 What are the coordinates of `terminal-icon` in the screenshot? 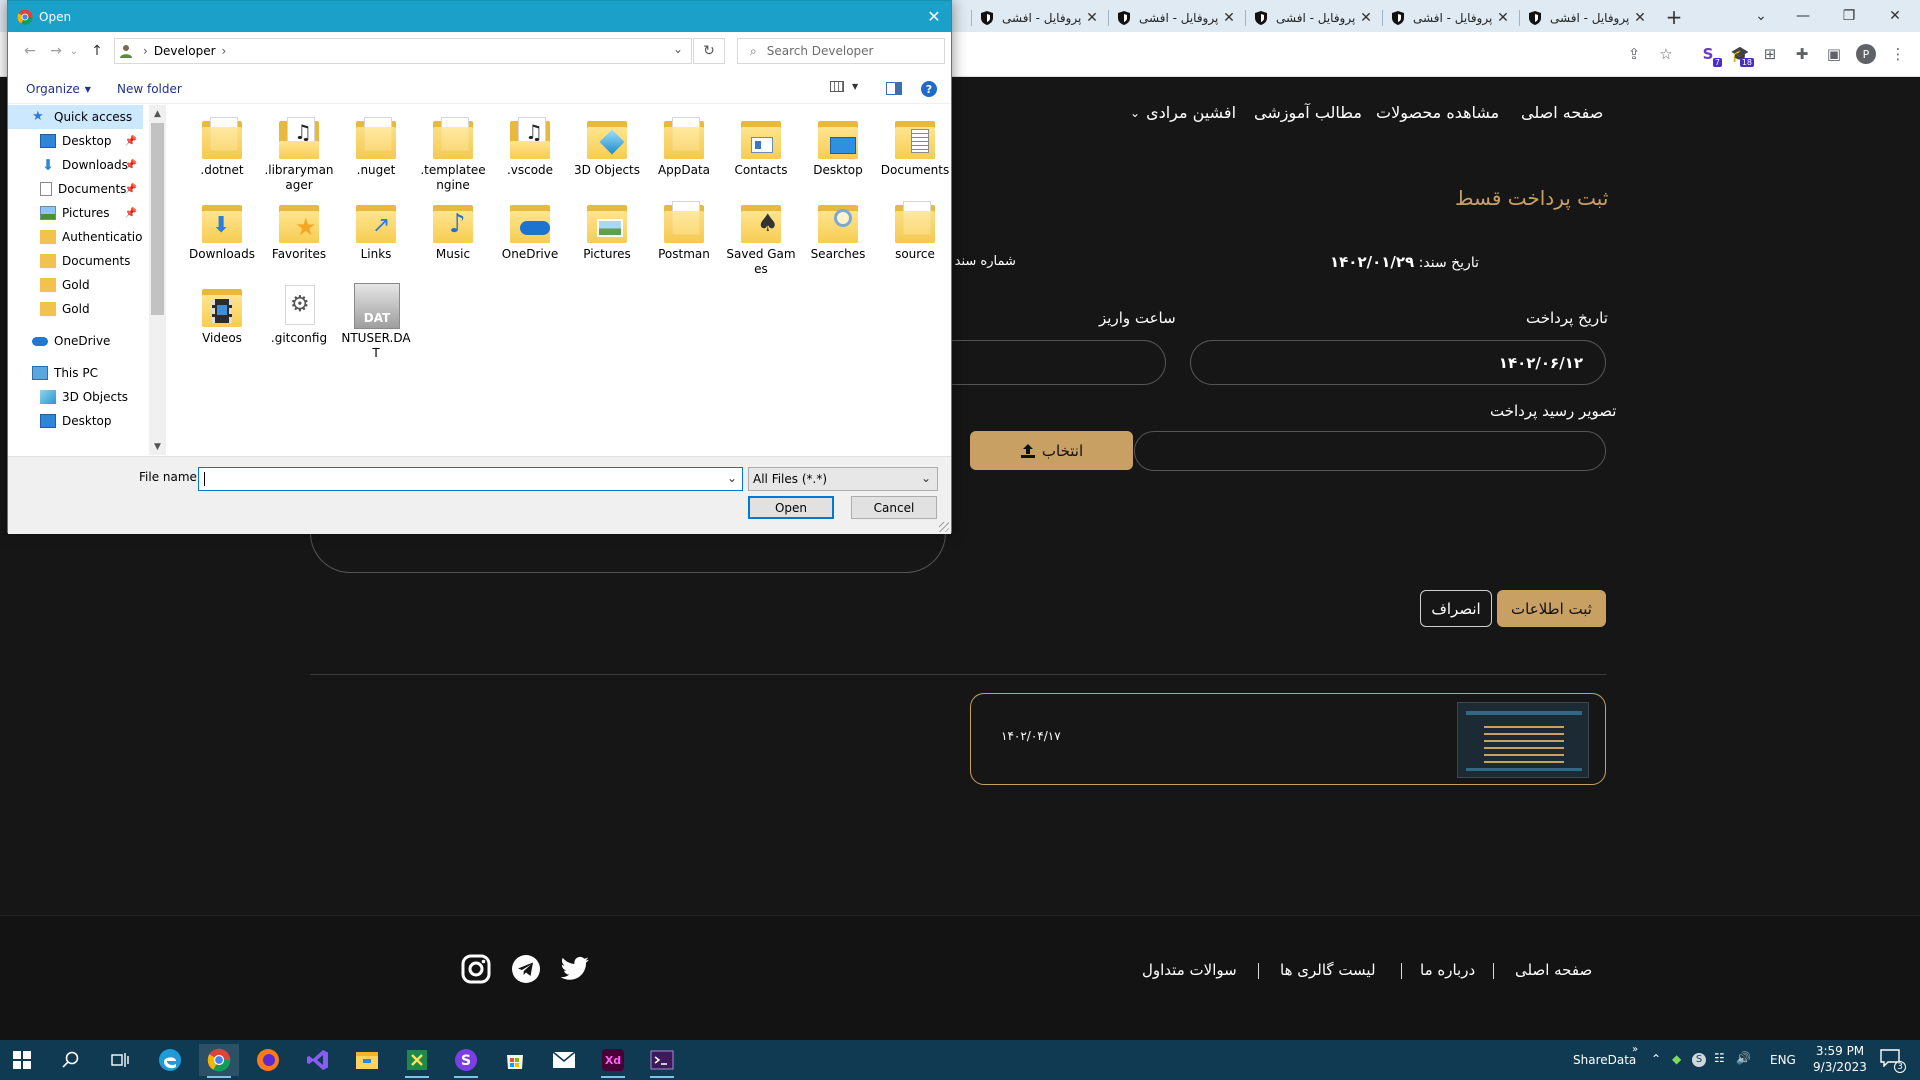 It's located at (662, 1061).